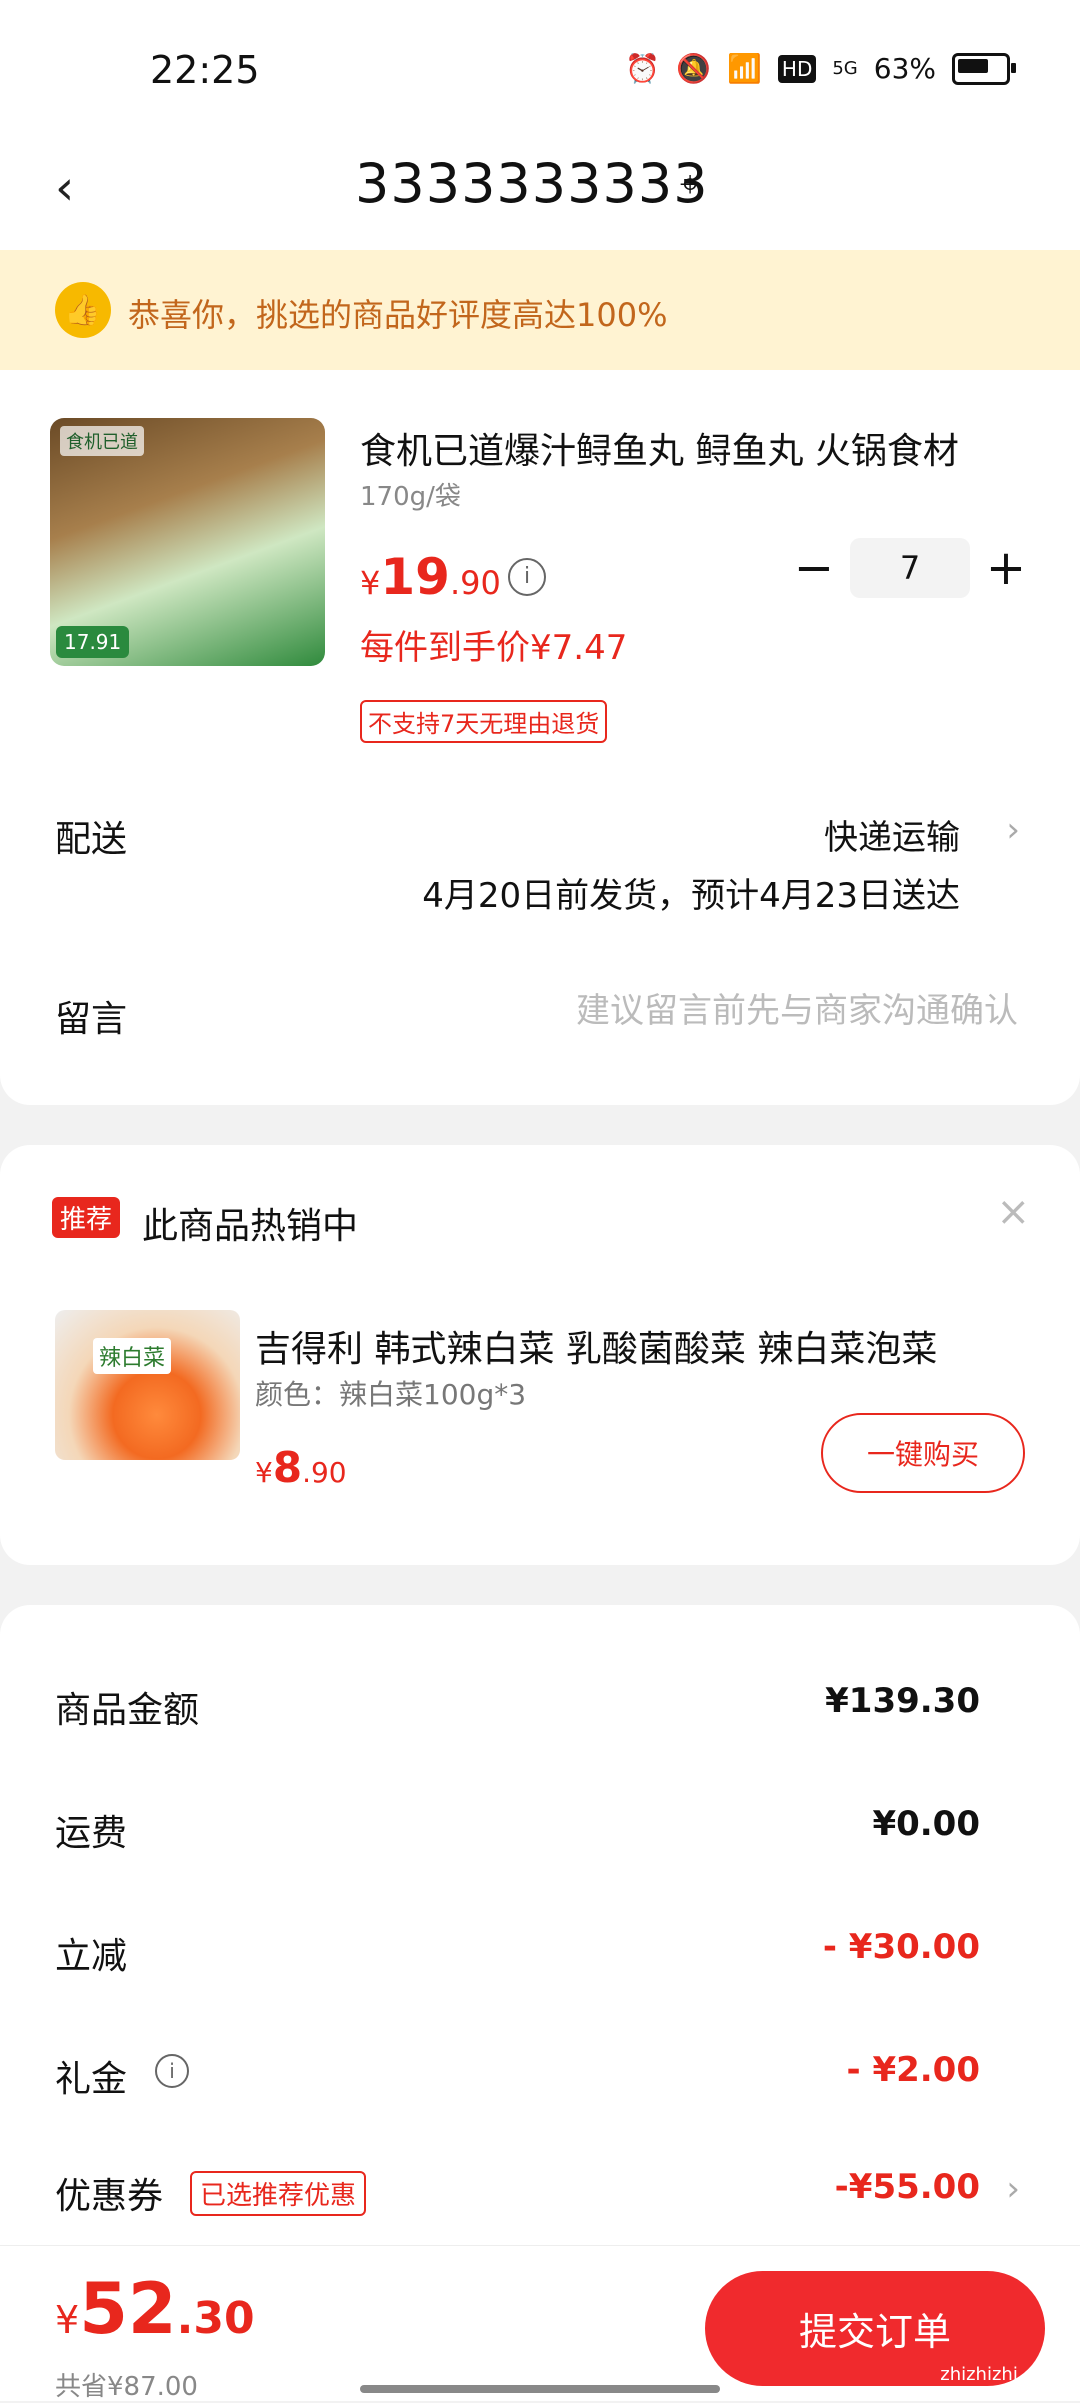 The width and height of the screenshot is (1080, 2403). Describe the element at coordinates (691, 896) in the screenshot. I see `shipping-eta: 4月20日前发货，预计4月23日送达` at that location.